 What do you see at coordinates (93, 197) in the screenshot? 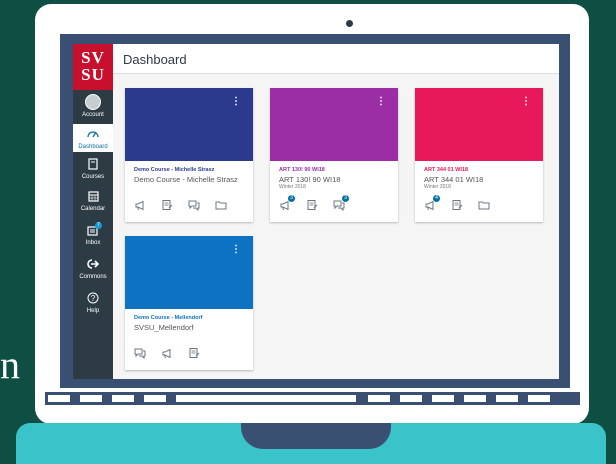
I see `calendar-icon` at bounding box center [93, 197].